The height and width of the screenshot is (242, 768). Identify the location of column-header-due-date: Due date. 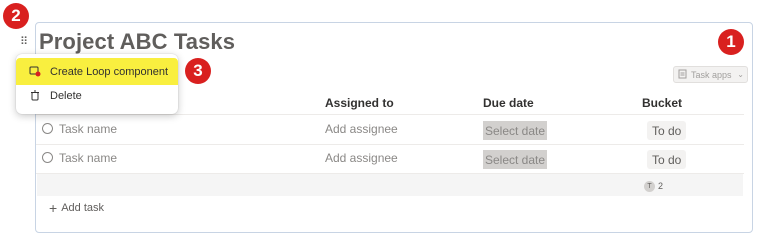
(508, 103).